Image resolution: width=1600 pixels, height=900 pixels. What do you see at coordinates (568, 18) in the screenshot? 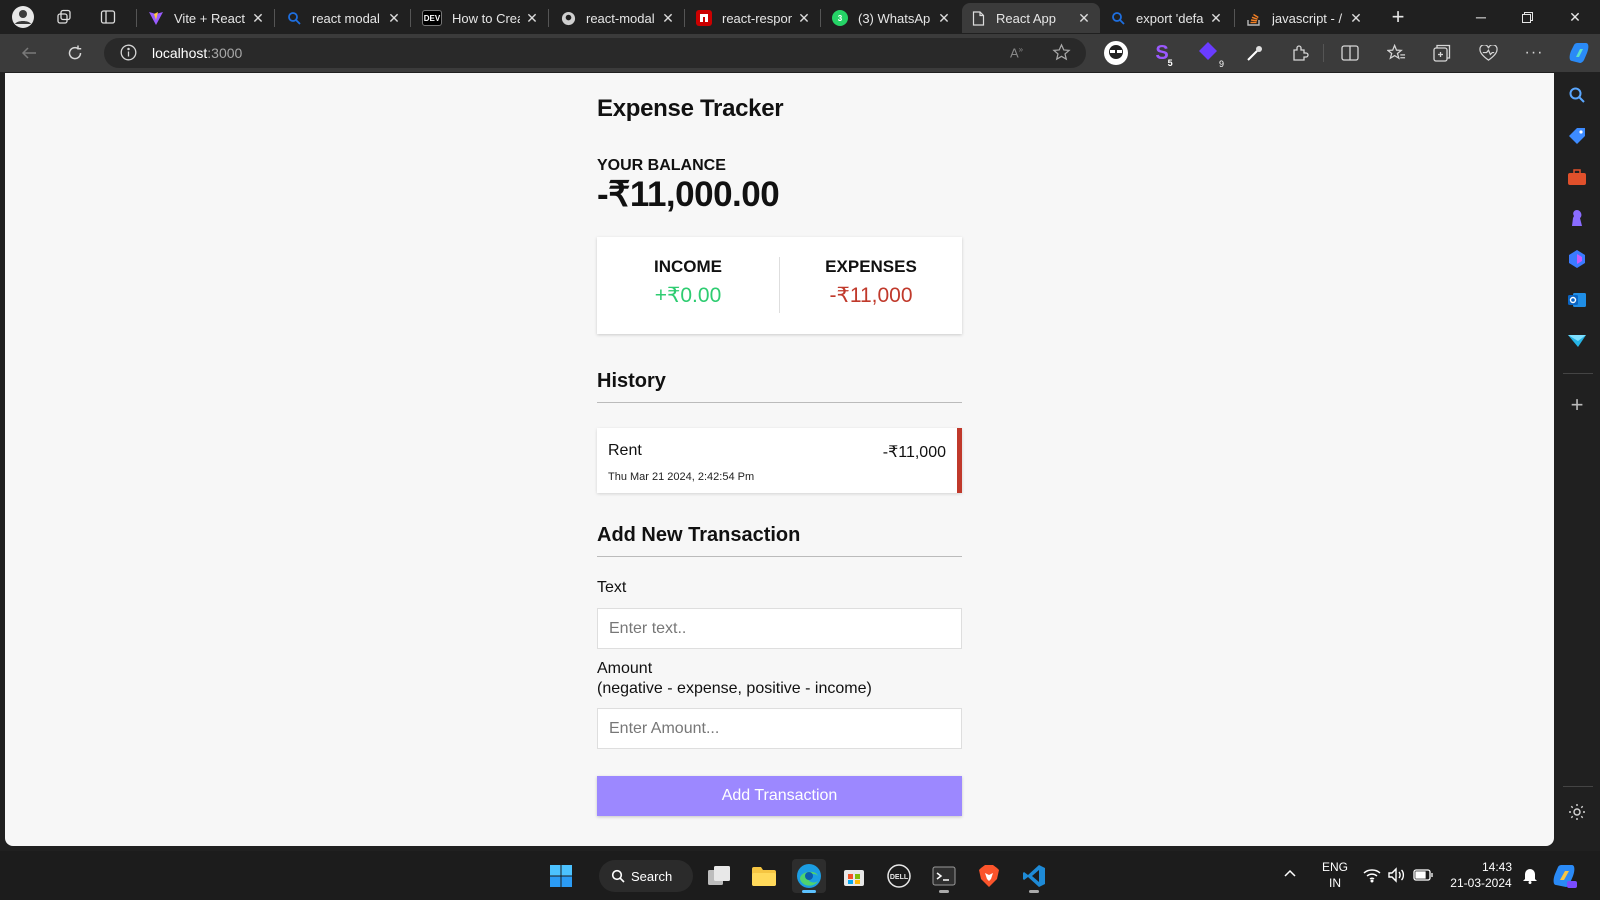
I see `github-icon` at bounding box center [568, 18].